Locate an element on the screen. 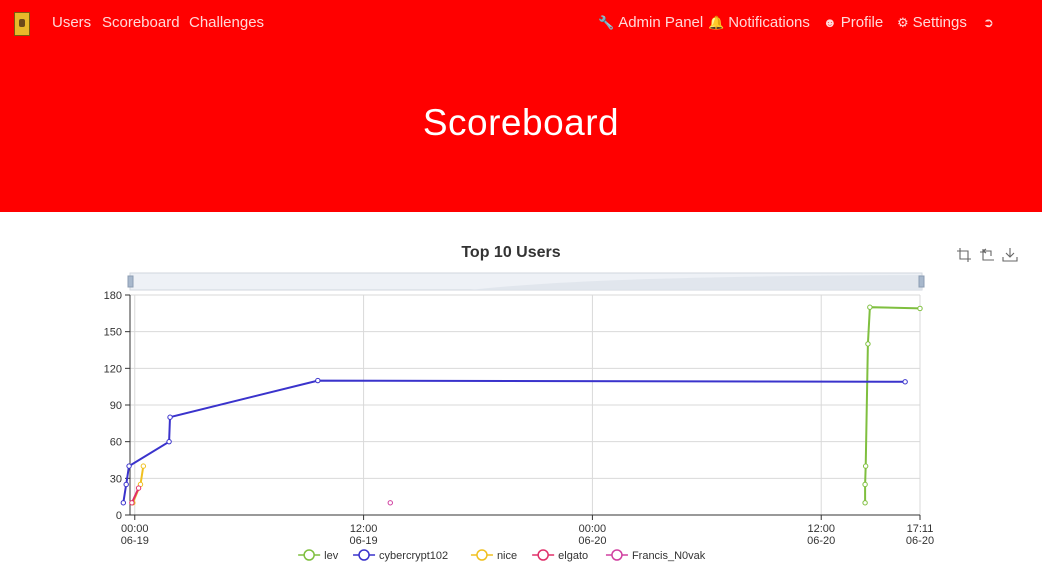  legend-item: lev is located at coordinates (318, 555).